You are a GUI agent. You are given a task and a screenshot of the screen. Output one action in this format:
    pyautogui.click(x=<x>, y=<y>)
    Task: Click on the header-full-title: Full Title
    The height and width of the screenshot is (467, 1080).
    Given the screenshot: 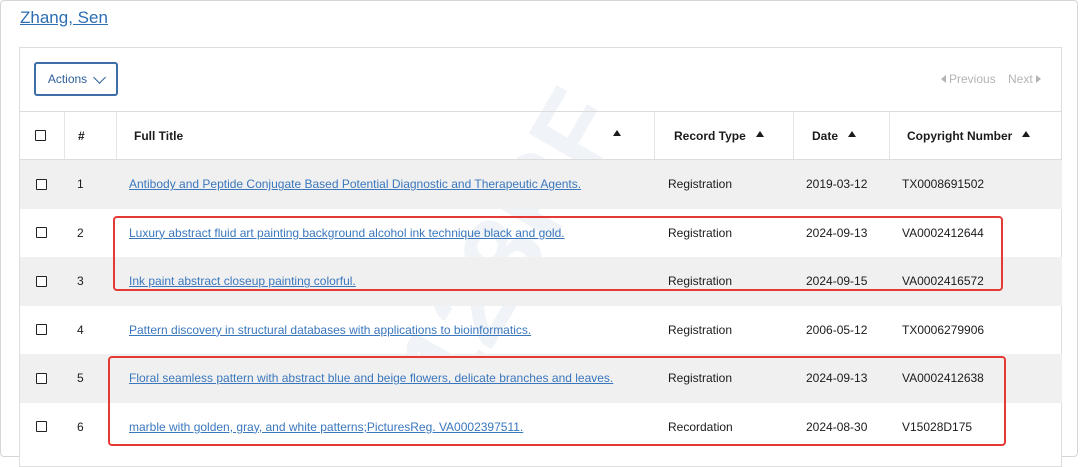 What is the action you would take?
    pyautogui.click(x=394, y=135)
    